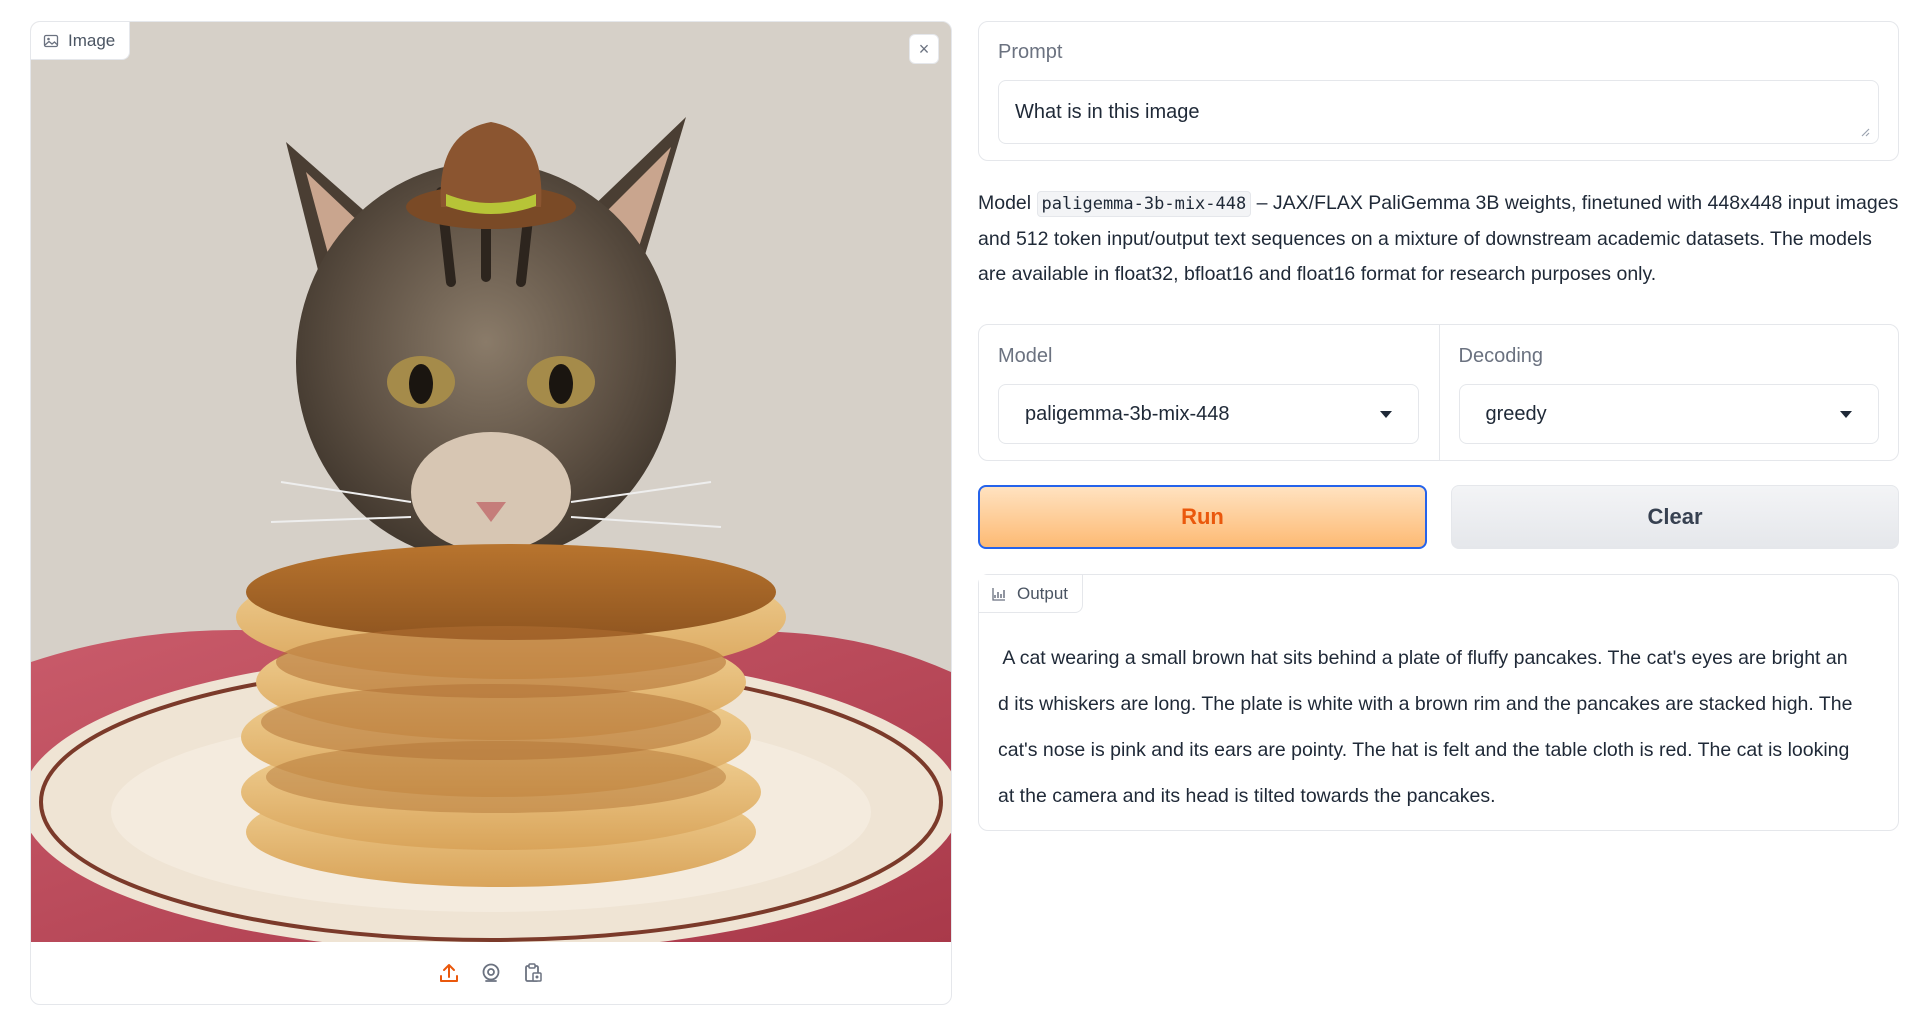  I want to click on image-icon, so click(51, 41).